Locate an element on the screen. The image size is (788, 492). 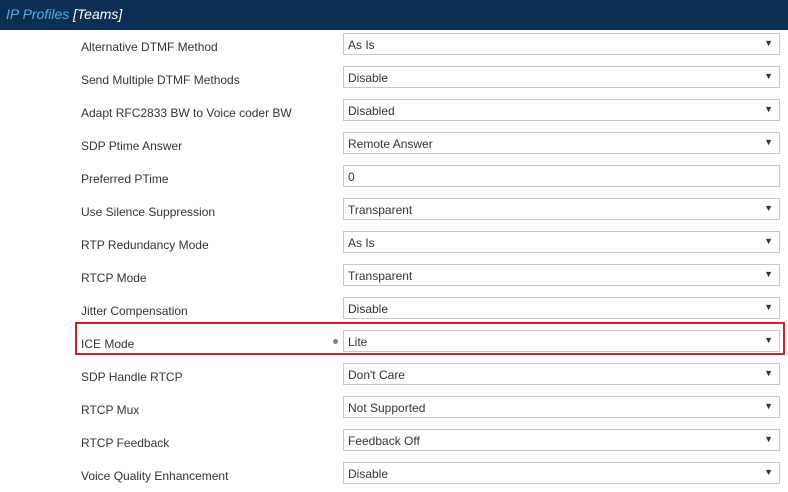
highlight-box is located at coordinates (430, 338).